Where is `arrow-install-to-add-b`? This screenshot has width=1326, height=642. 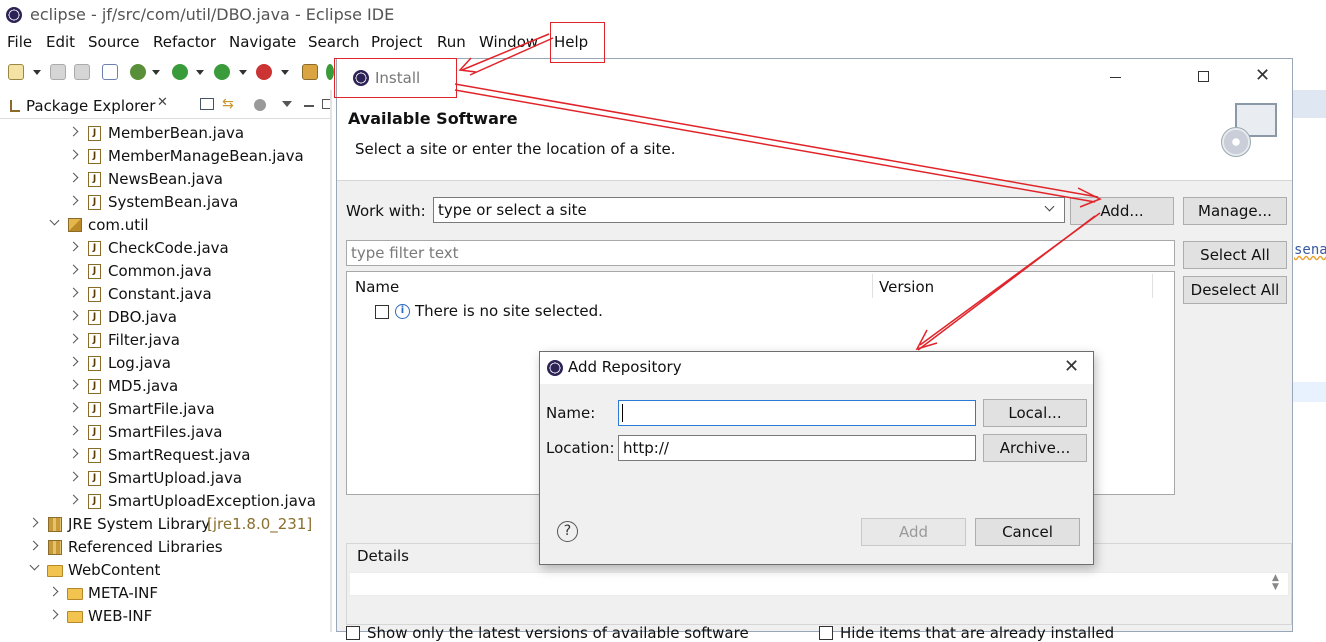 arrow-install-to-add-b is located at coordinates (775, 146).